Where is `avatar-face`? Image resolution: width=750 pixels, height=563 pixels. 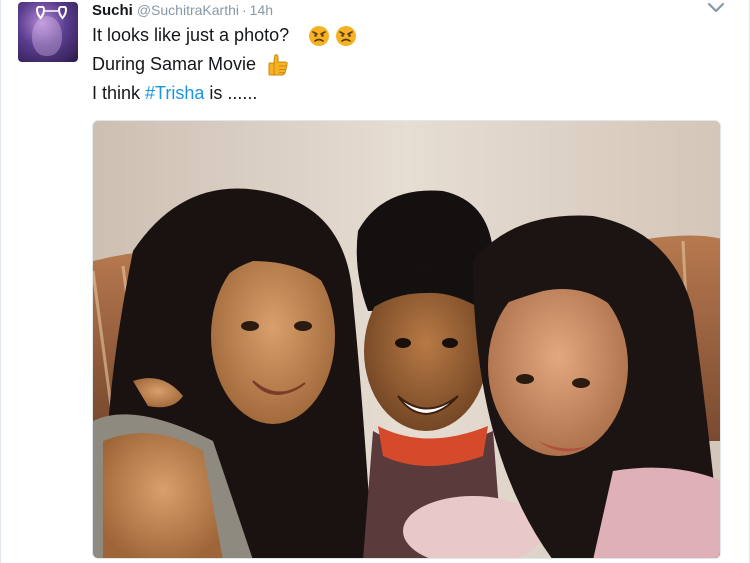 avatar-face is located at coordinates (47, 36).